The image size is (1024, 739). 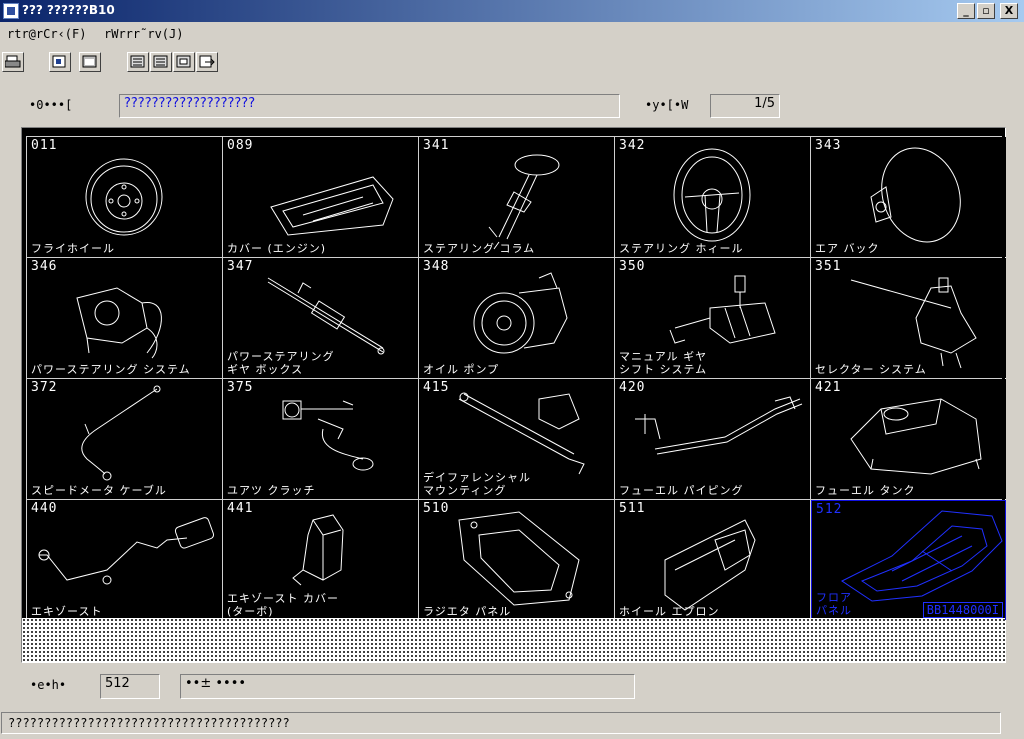 I want to click on fuel-piping-icon, so click(x=719, y=425).